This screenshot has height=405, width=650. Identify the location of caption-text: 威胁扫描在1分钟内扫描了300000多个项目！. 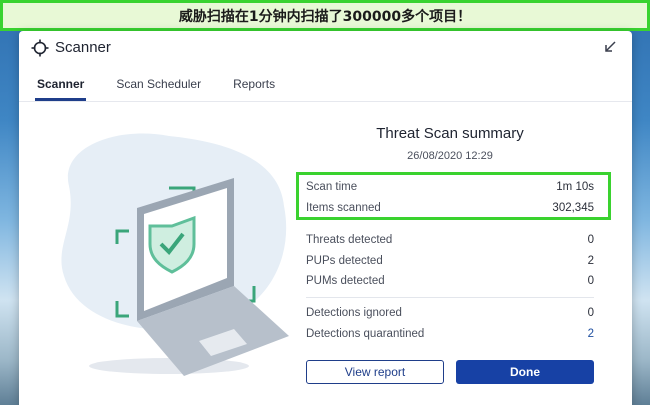
(325, 16).